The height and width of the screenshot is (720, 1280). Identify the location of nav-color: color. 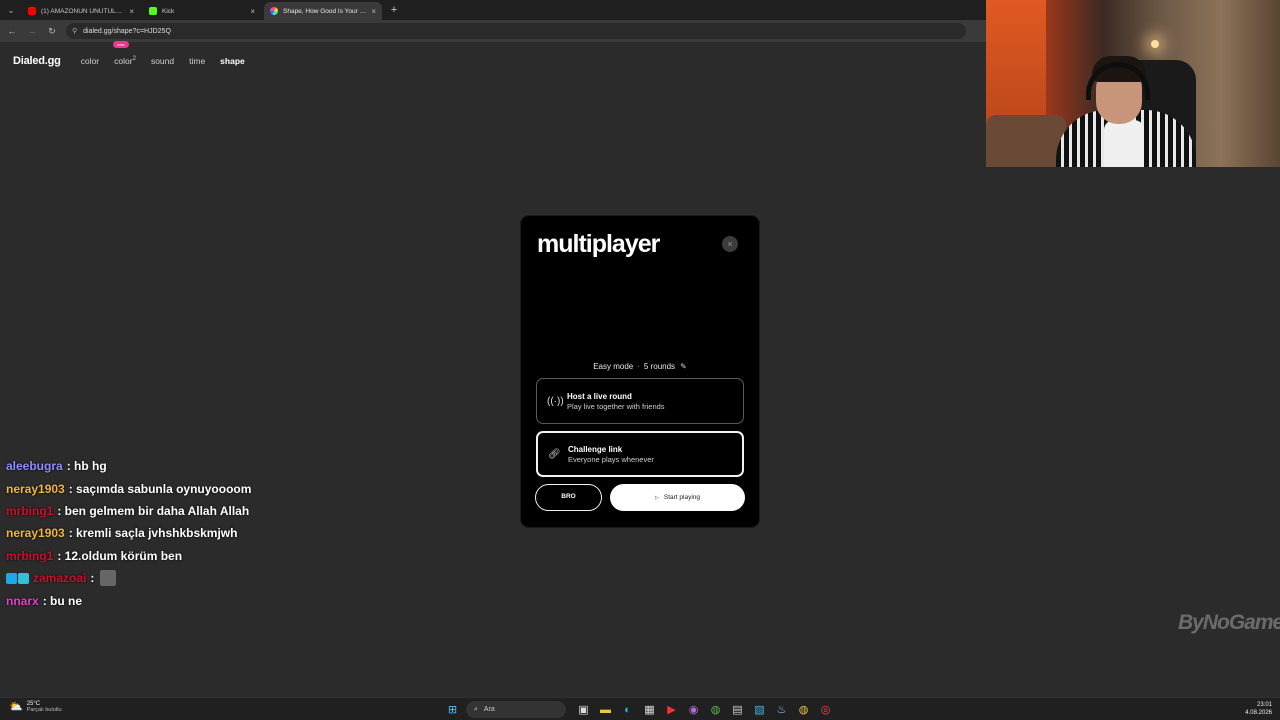
(90, 61).